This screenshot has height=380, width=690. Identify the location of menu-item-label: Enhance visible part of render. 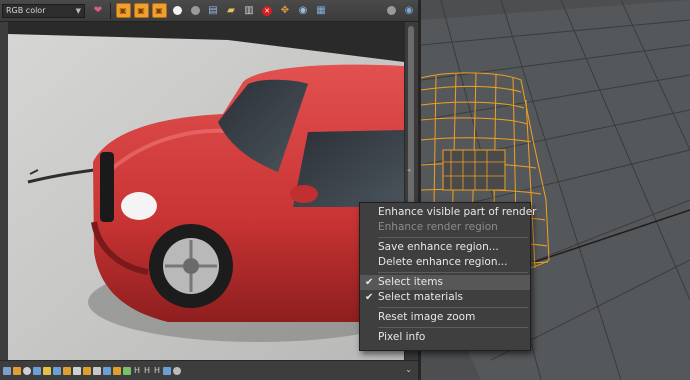
(457, 212).